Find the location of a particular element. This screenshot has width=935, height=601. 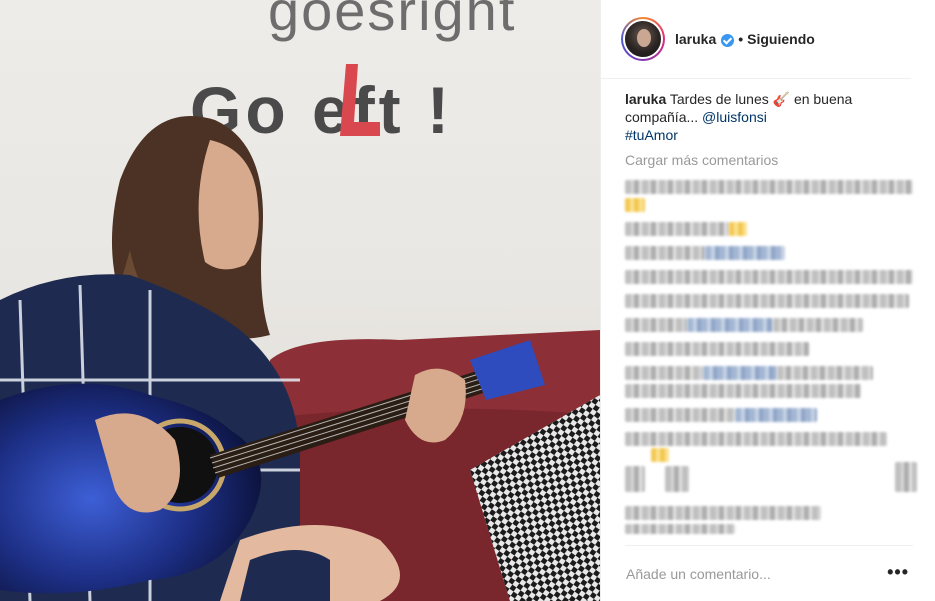

comment-box-divider is located at coordinates (769, 545).